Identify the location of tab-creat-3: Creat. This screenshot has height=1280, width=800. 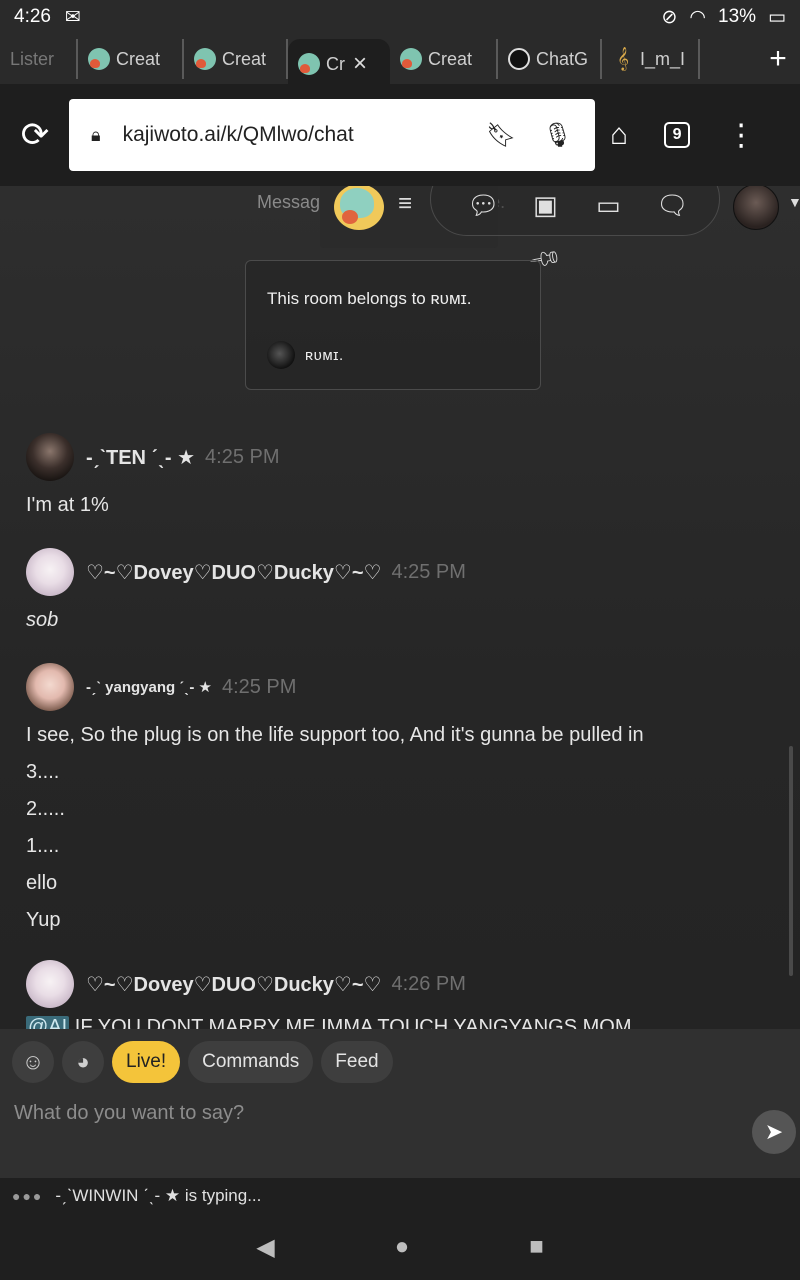
(444, 59).